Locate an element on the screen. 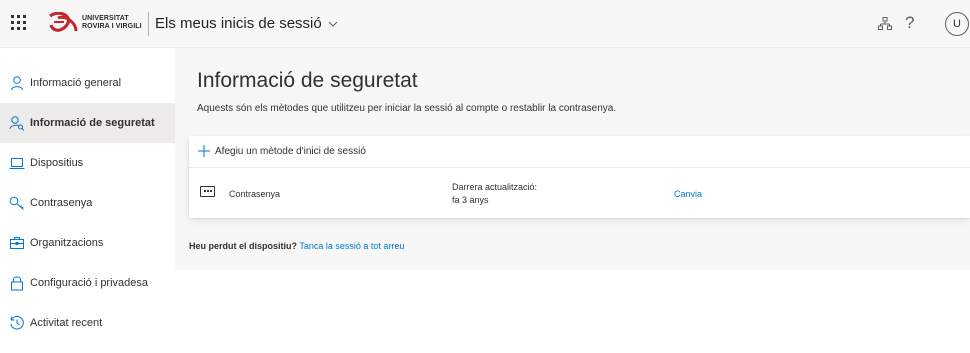  sign-out-everywhere-link: Tanca la sessió a tot arreu is located at coordinates (351, 246).